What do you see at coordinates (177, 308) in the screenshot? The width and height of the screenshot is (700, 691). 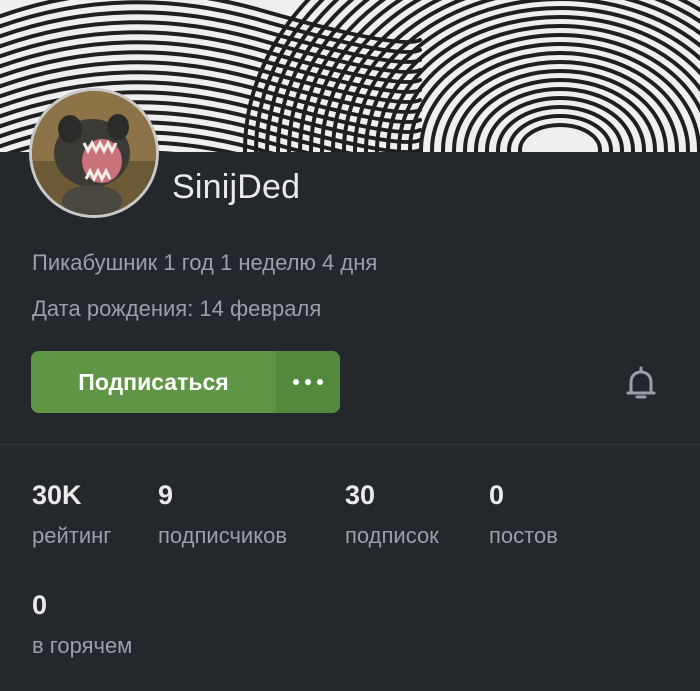 I see `birthday: Дата рождения: 14 февраля` at bounding box center [177, 308].